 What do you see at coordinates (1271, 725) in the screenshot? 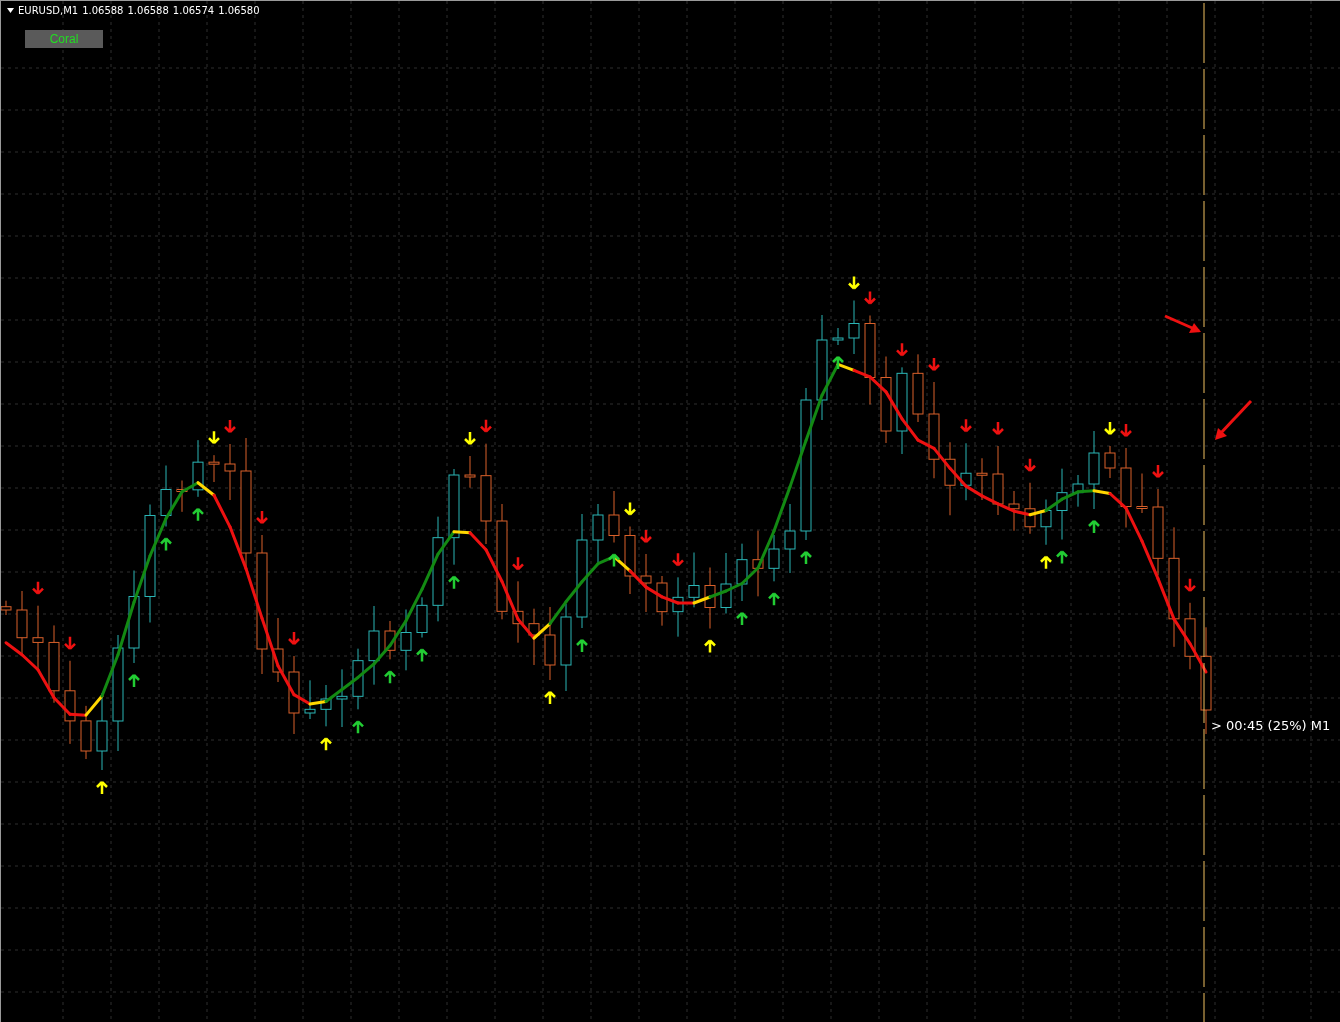
I see `candle-timer-label: > 00:45 (25%) M1` at bounding box center [1271, 725].